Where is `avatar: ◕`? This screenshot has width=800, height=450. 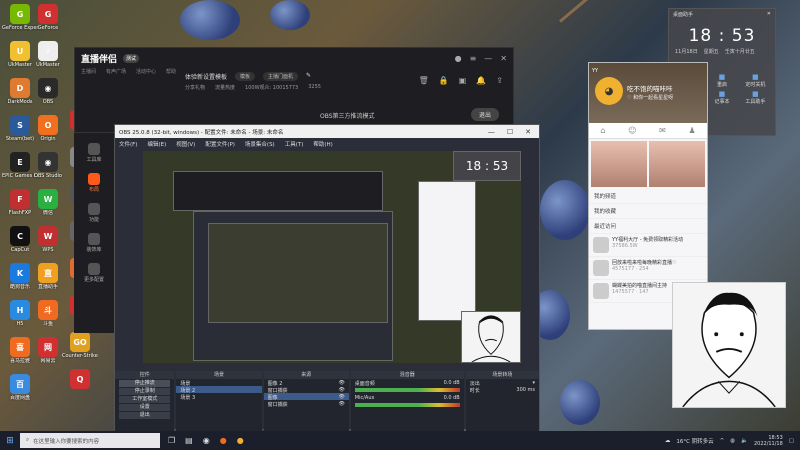 avatar: ◕ is located at coordinates (609, 91).